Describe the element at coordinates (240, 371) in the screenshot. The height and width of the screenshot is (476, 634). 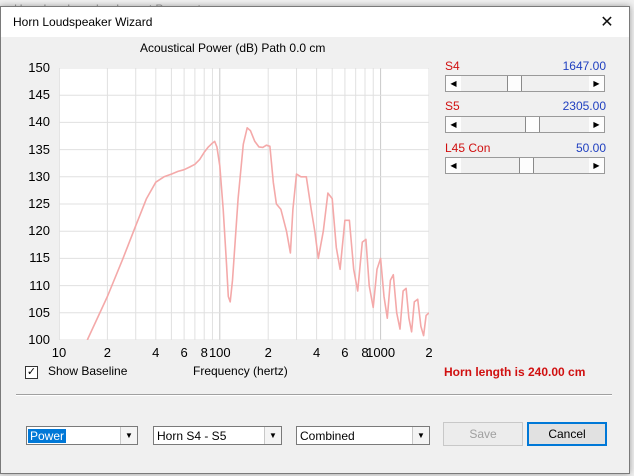
I see `x-axis-label: Frequency (hertz)` at that location.